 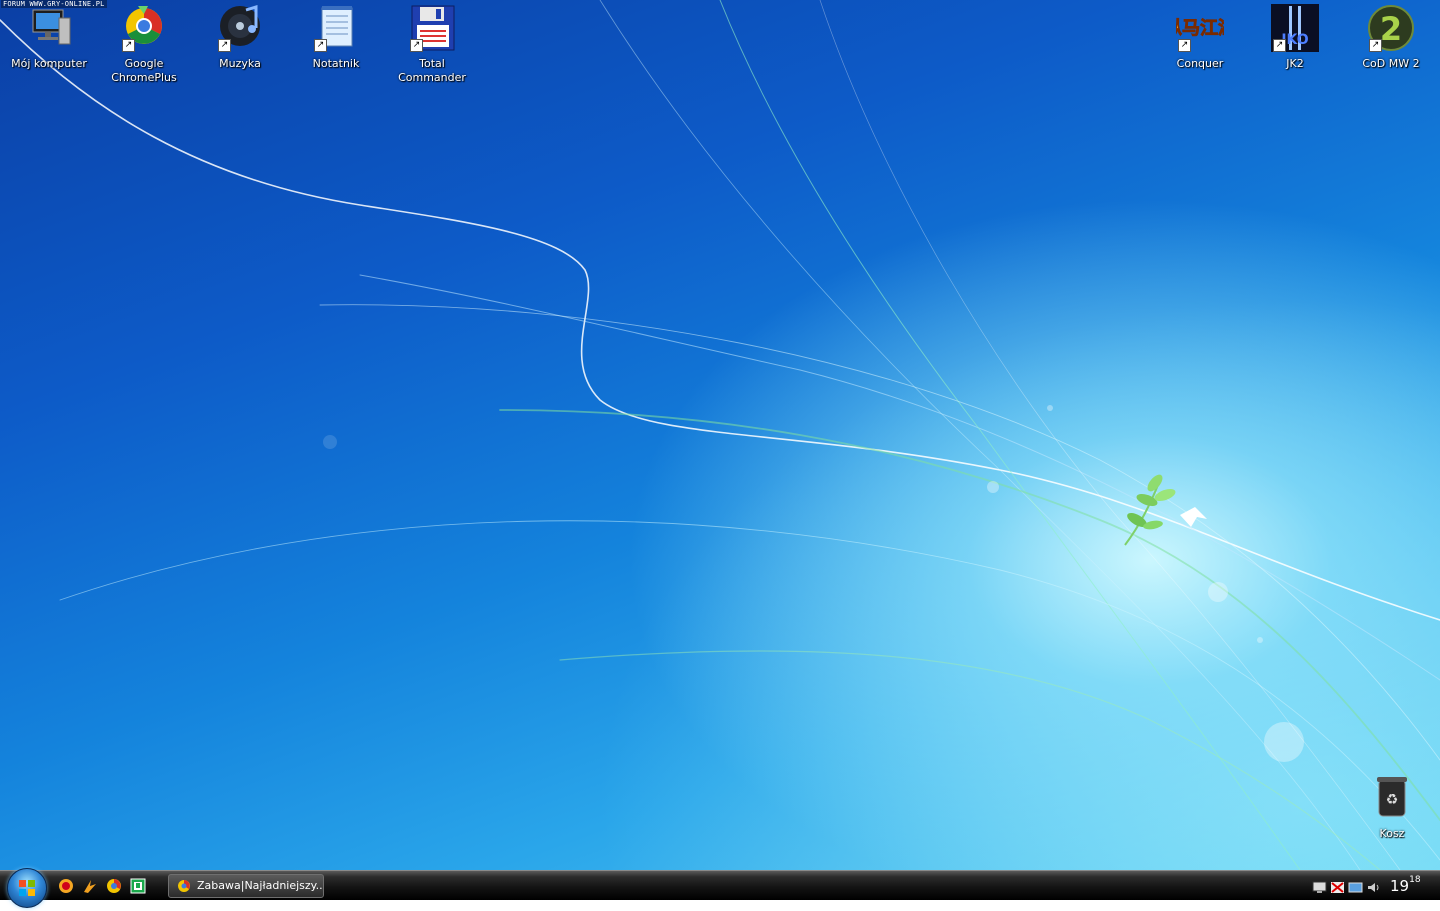 I want to click on cod-mw2-game-icon: 2 ↗, so click(x=1391, y=28).